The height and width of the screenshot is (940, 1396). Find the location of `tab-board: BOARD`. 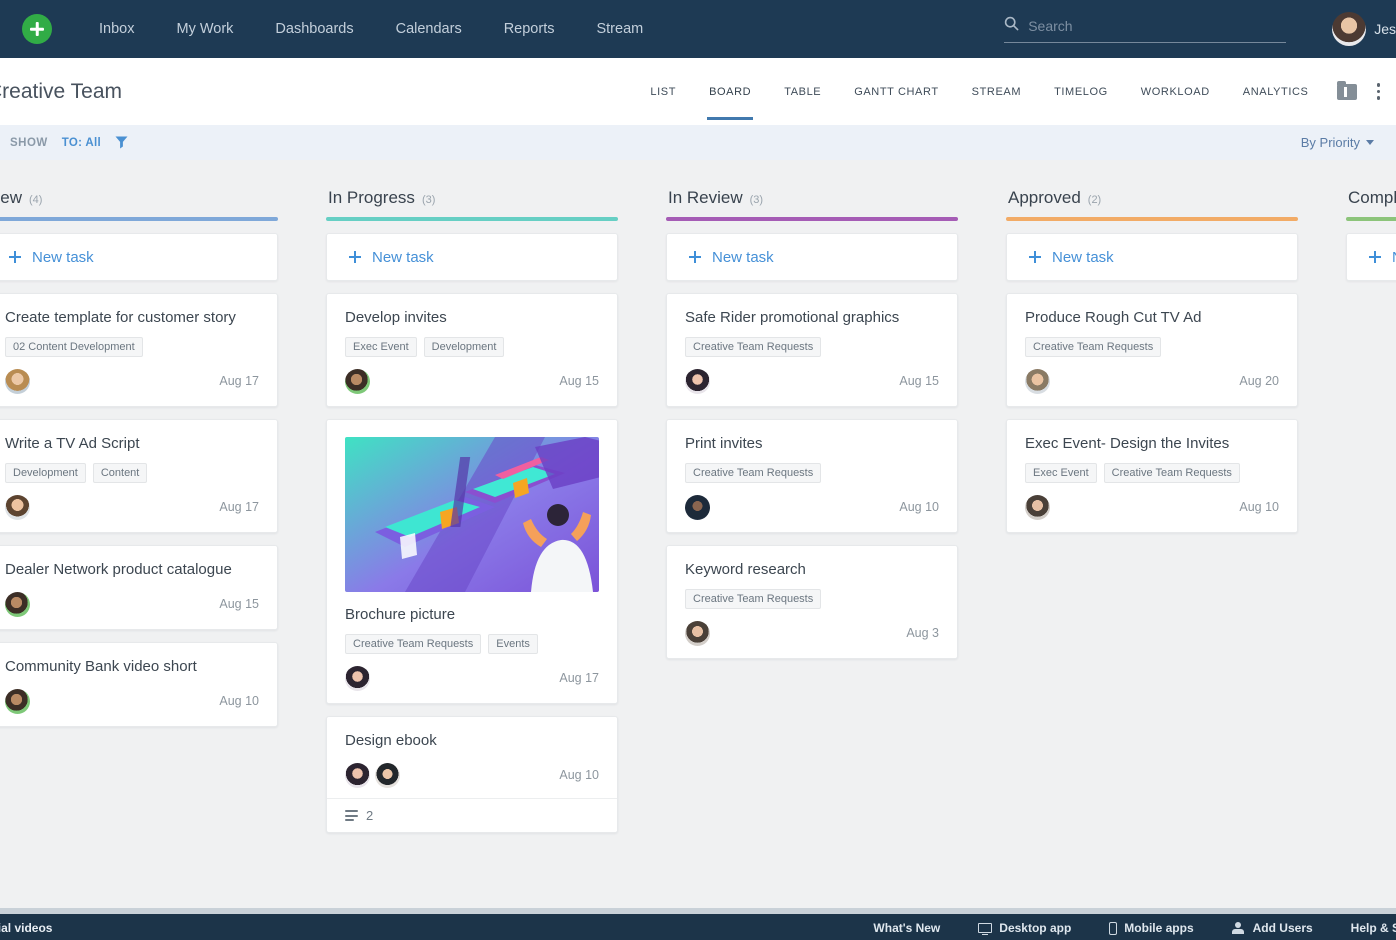

tab-board: BOARD is located at coordinates (730, 101).